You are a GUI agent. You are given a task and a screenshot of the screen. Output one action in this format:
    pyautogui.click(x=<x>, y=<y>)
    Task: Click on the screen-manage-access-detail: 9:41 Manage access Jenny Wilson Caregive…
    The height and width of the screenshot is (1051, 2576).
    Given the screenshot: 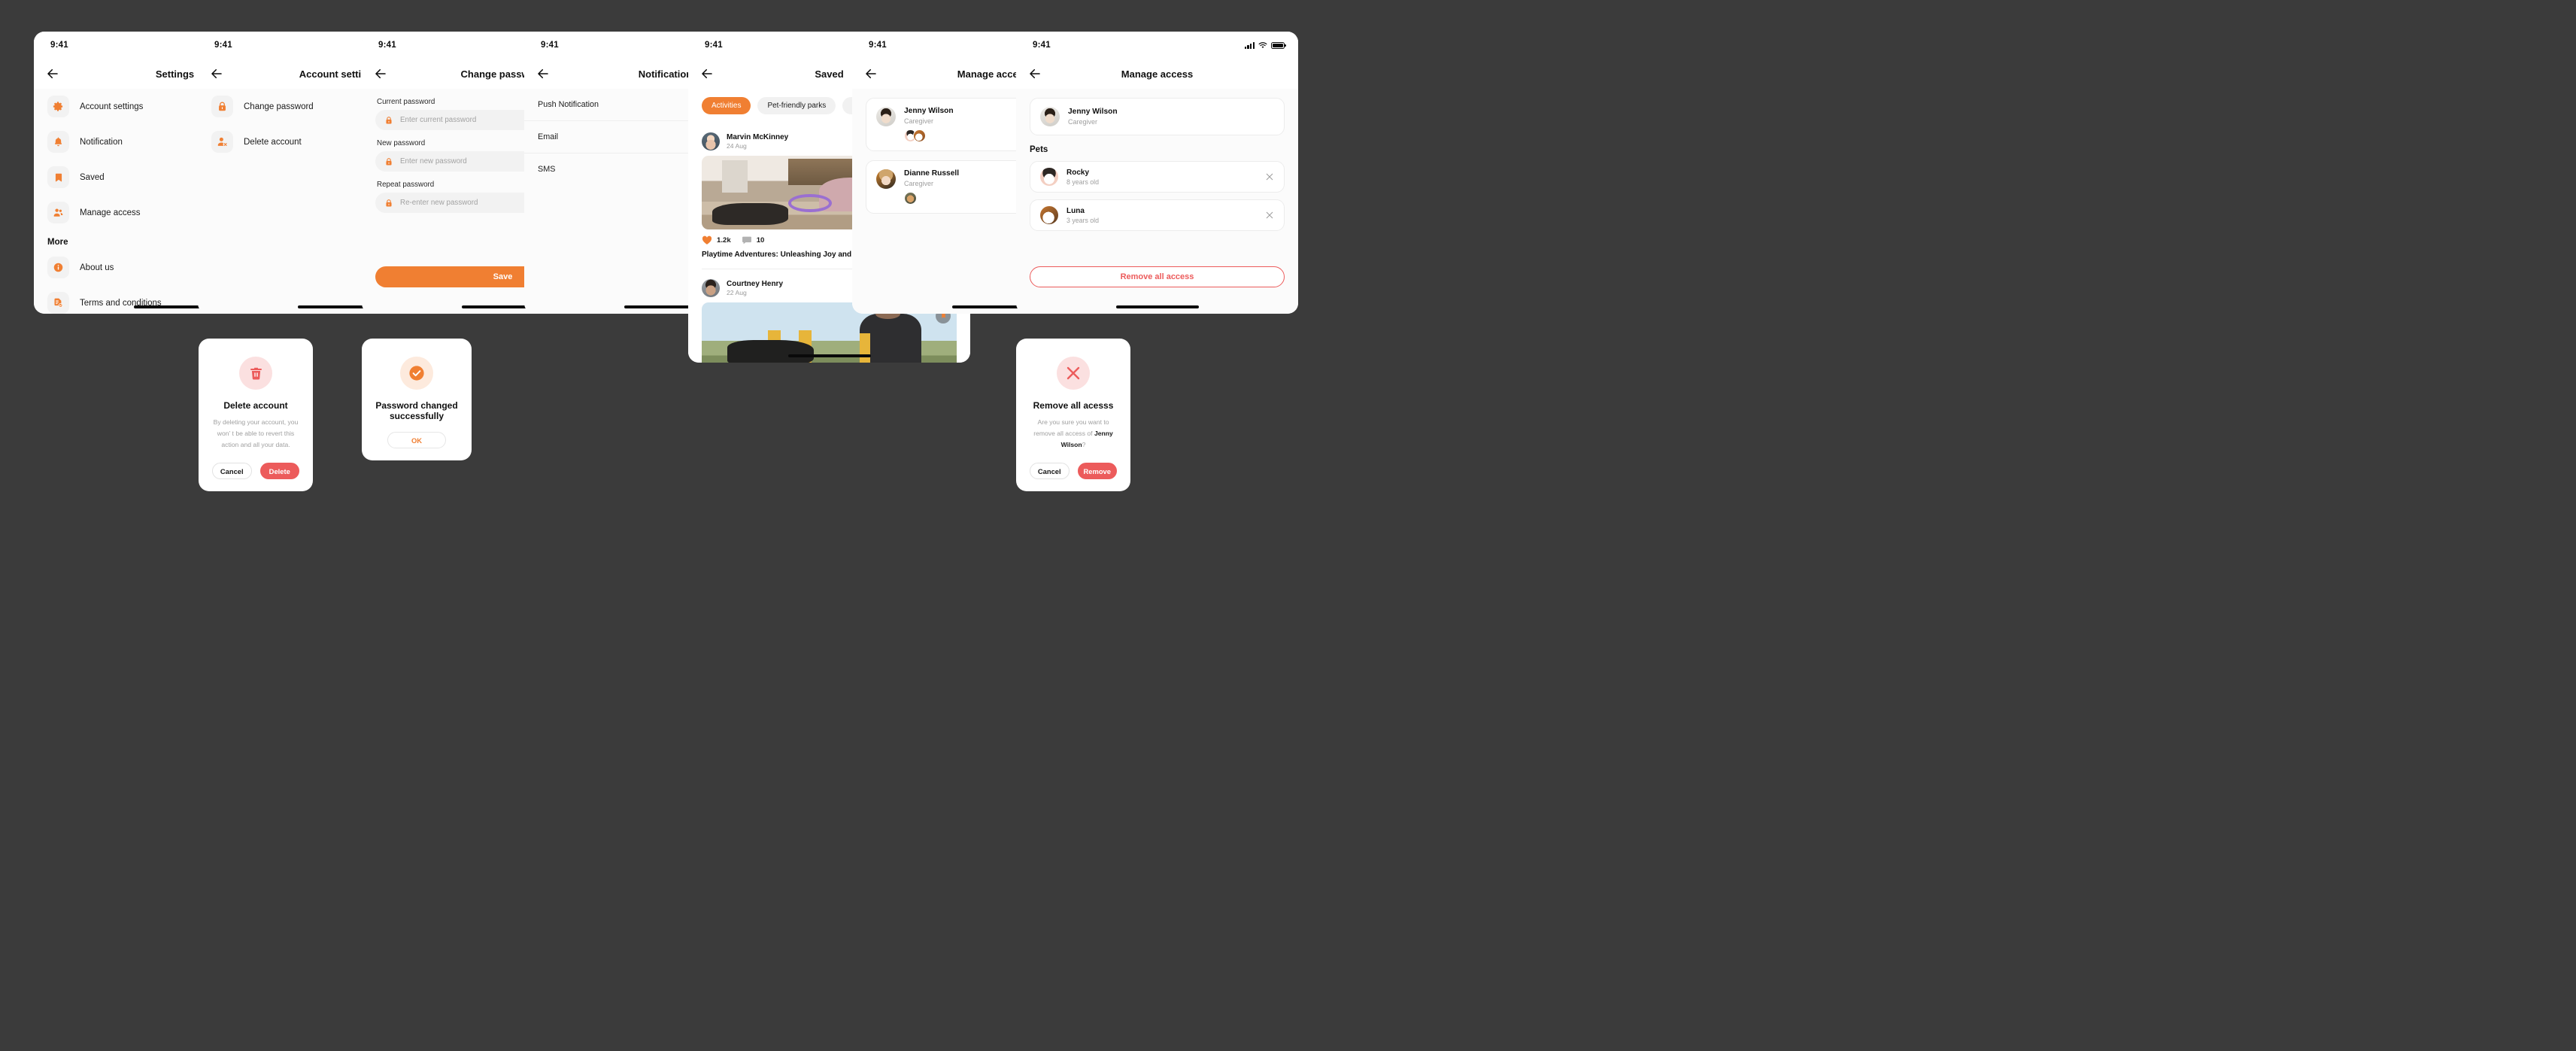 What is the action you would take?
    pyautogui.click(x=1157, y=173)
    